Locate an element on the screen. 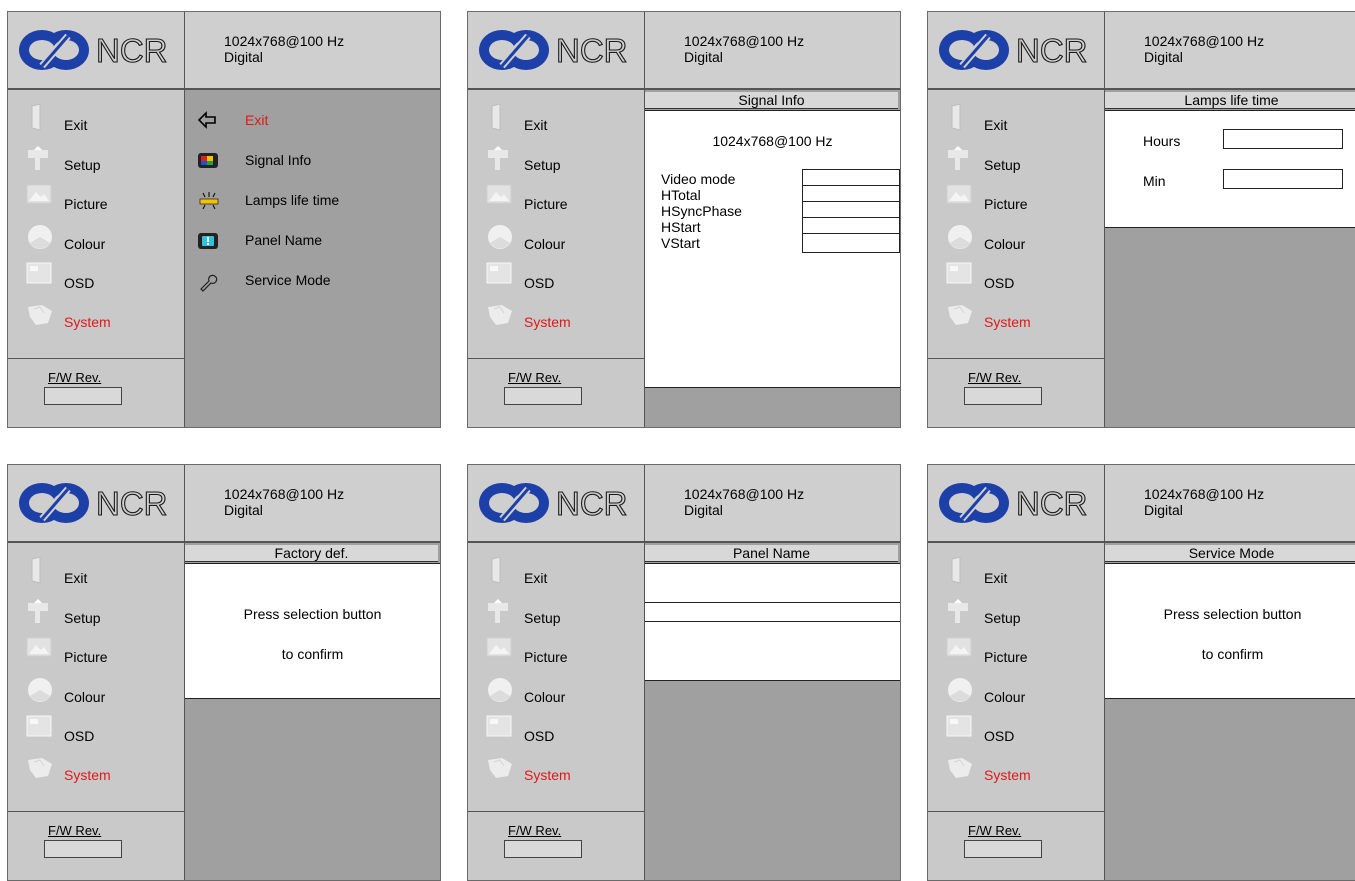  colour-disc-icon is located at coordinates (39, 689).